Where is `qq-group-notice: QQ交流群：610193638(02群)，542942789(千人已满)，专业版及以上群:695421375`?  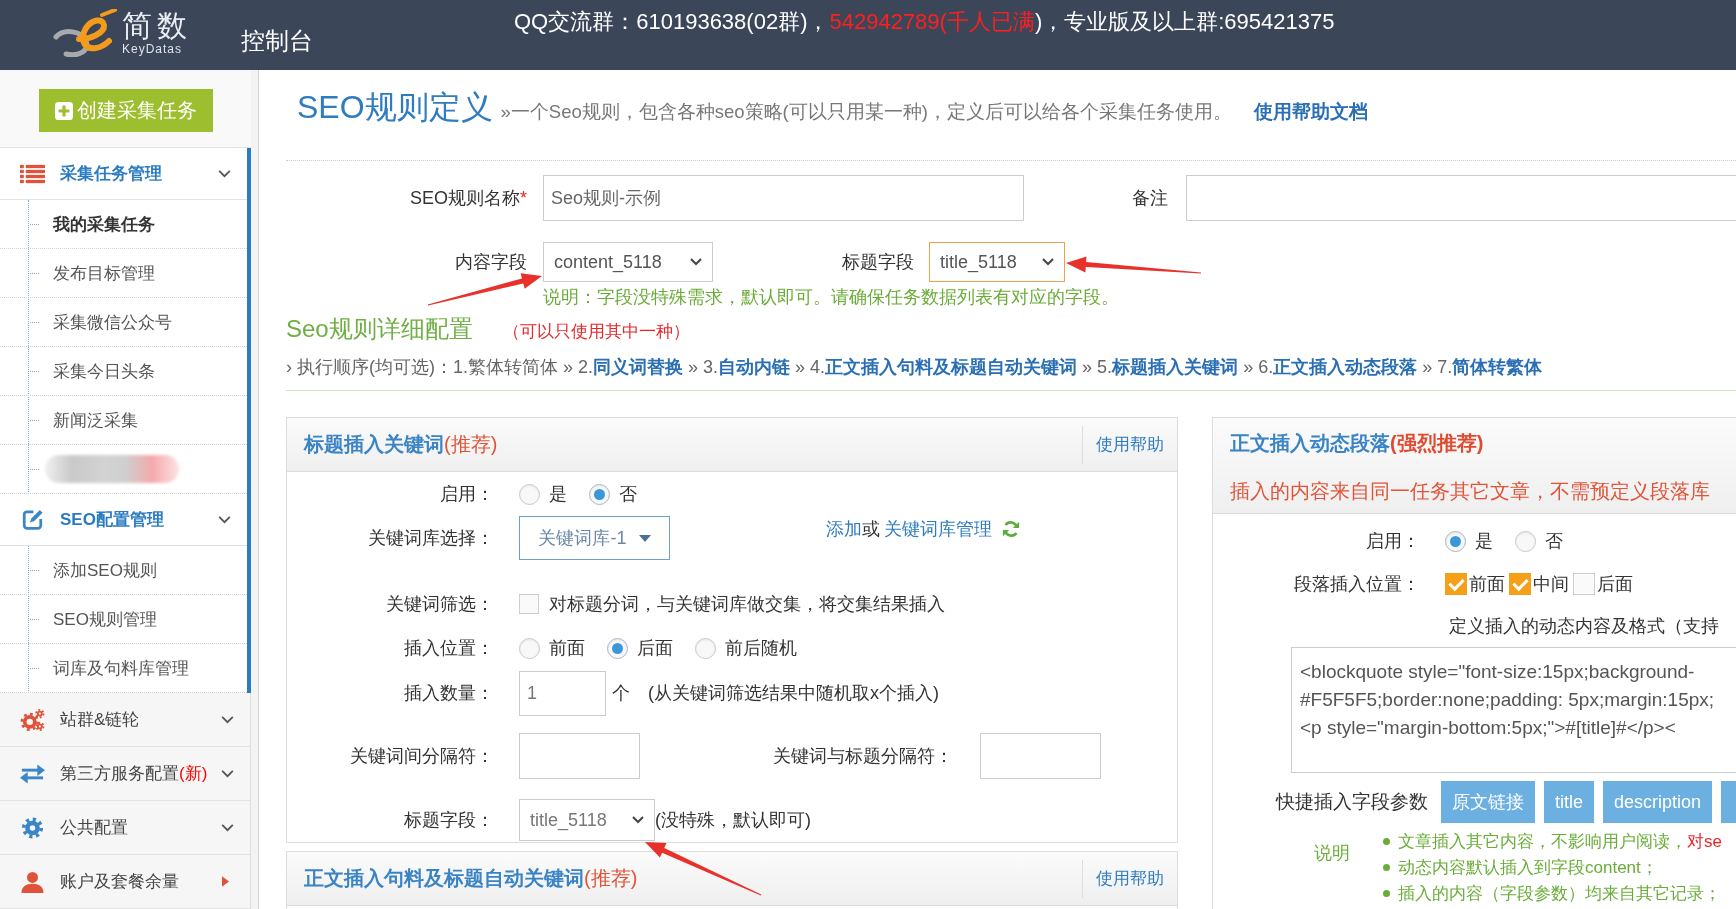 qq-group-notice: QQ交流群：610193638(02群)，542942789(千人已满)，专业版及以上群:695421375 is located at coordinates (924, 22).